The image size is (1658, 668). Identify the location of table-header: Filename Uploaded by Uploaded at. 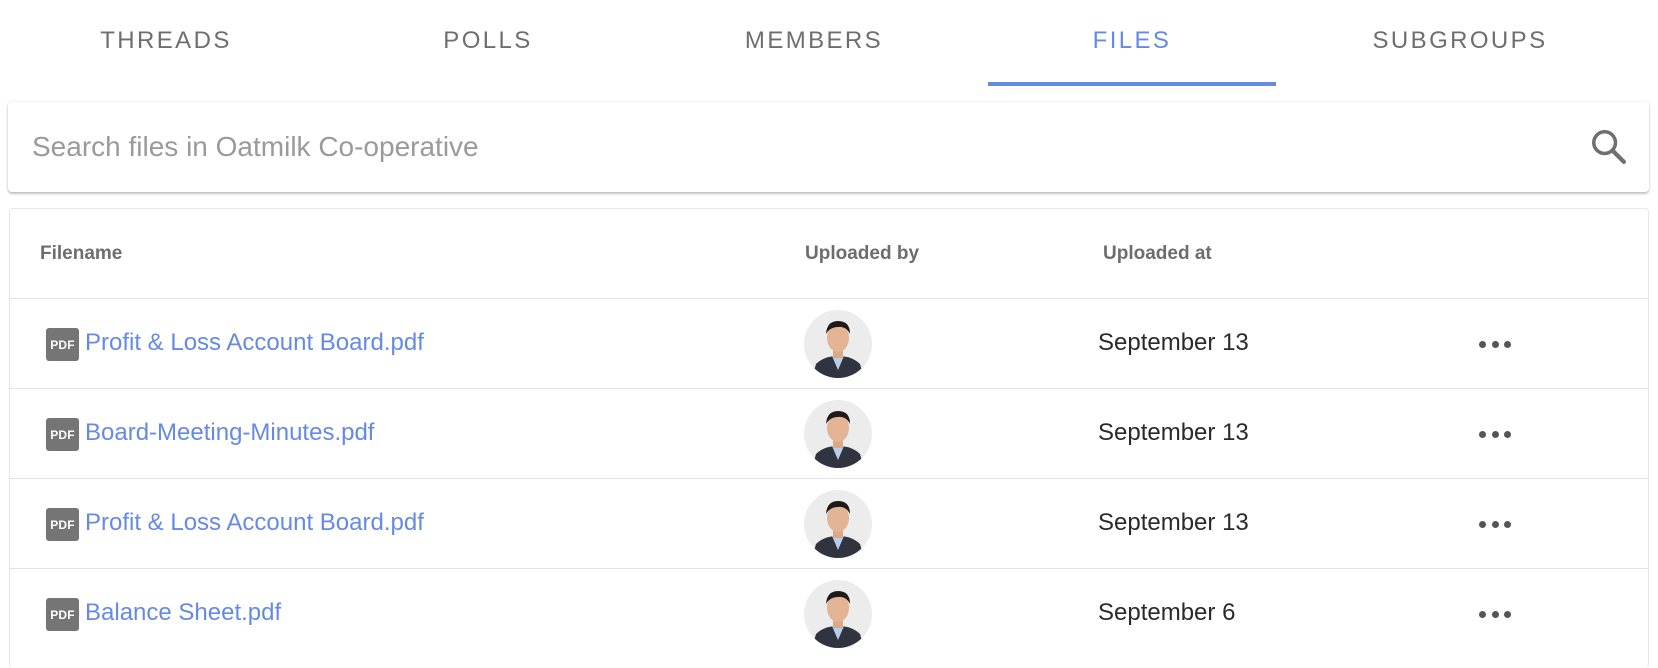
(829, 254).